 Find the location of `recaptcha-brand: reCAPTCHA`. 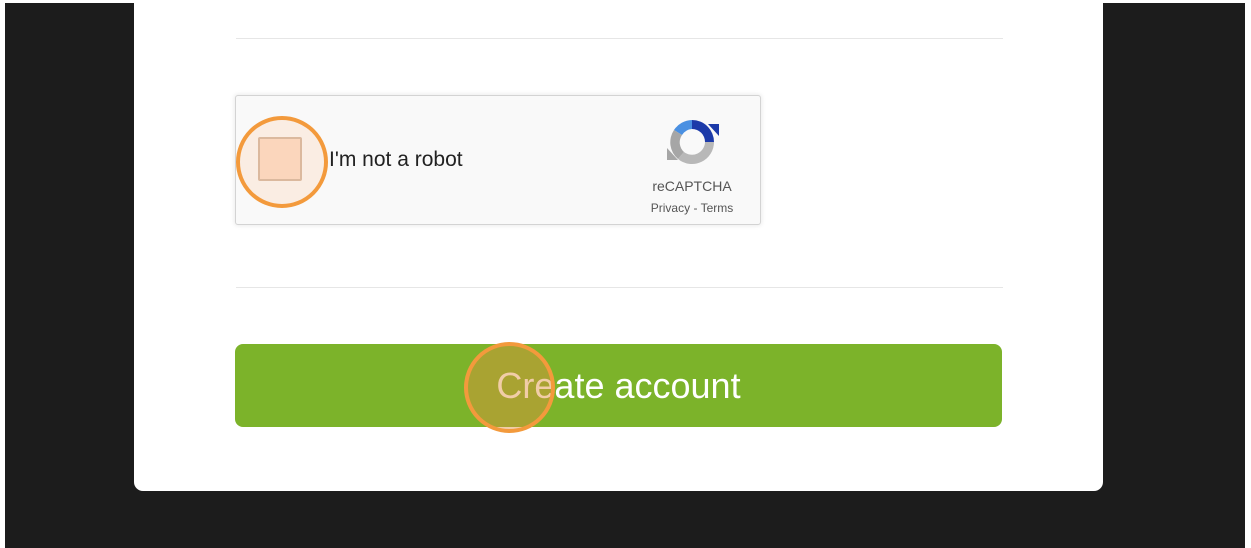

recaptcha-brand: reCAPTCHA is located at coordinates (692, 186).